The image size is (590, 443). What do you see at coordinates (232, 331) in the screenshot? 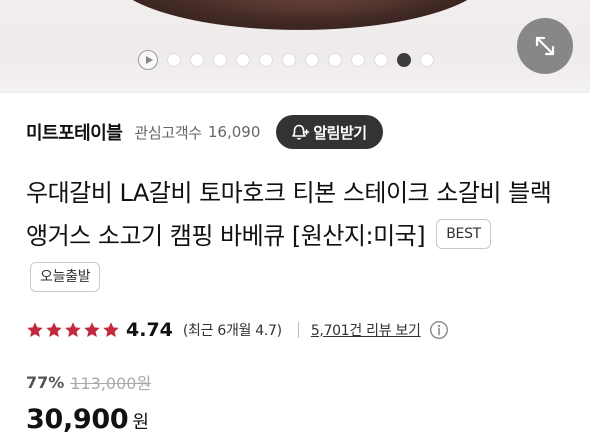
I see `recent-rating: (최근 6개월 4.7)` at bounding box center [232, 331].